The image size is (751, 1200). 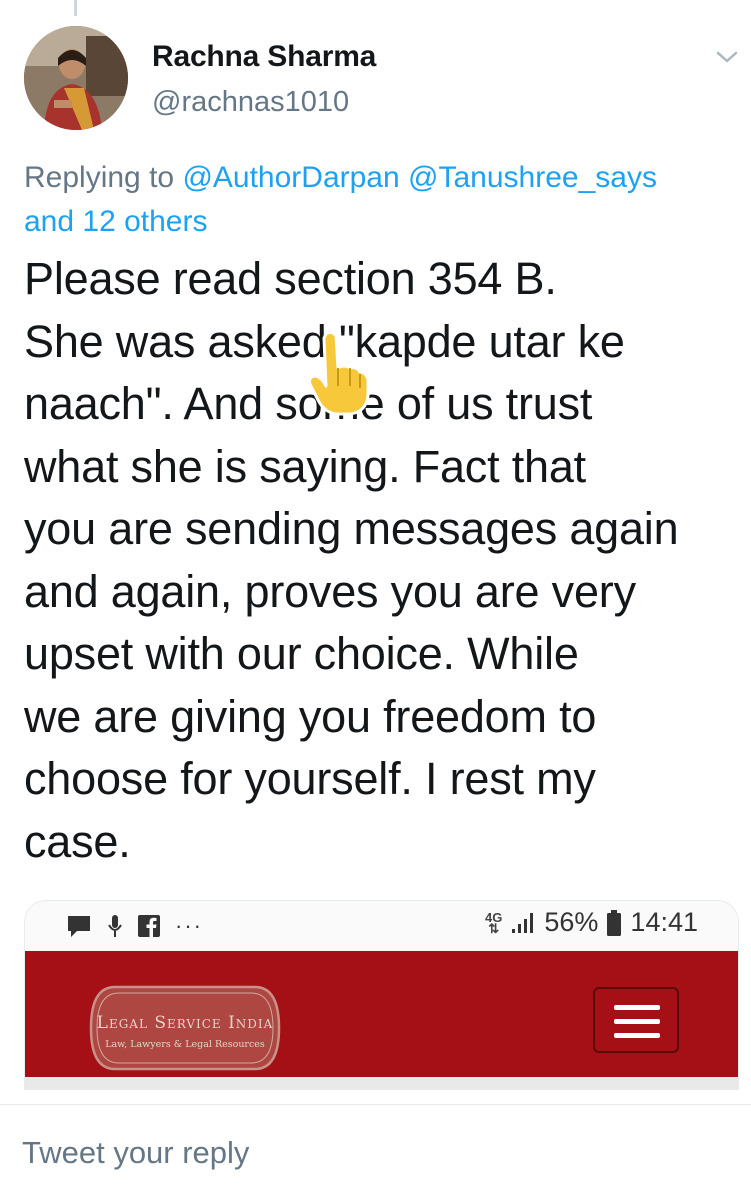 I want to click on reply-input, so click(x=372, y=1153).